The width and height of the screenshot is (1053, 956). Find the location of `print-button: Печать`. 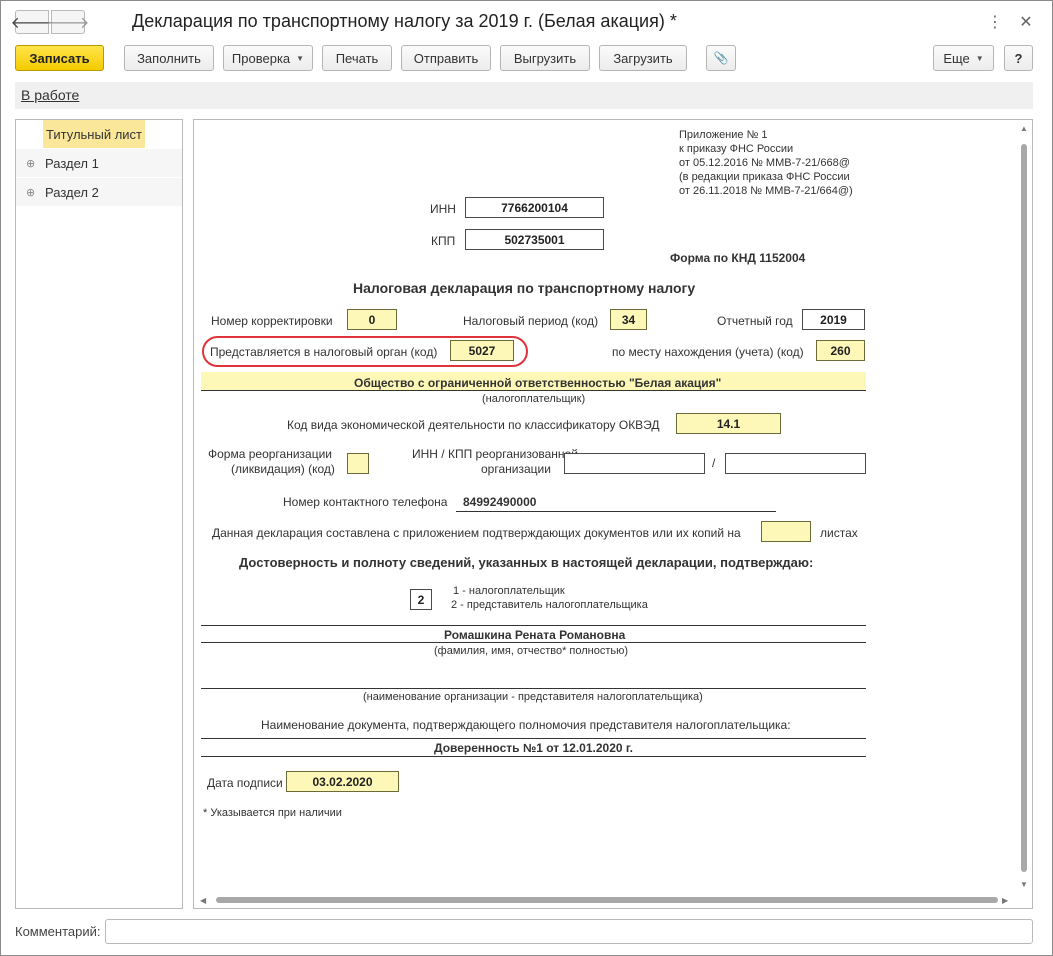

print-button: Печать is located at coordinates (357, 58).